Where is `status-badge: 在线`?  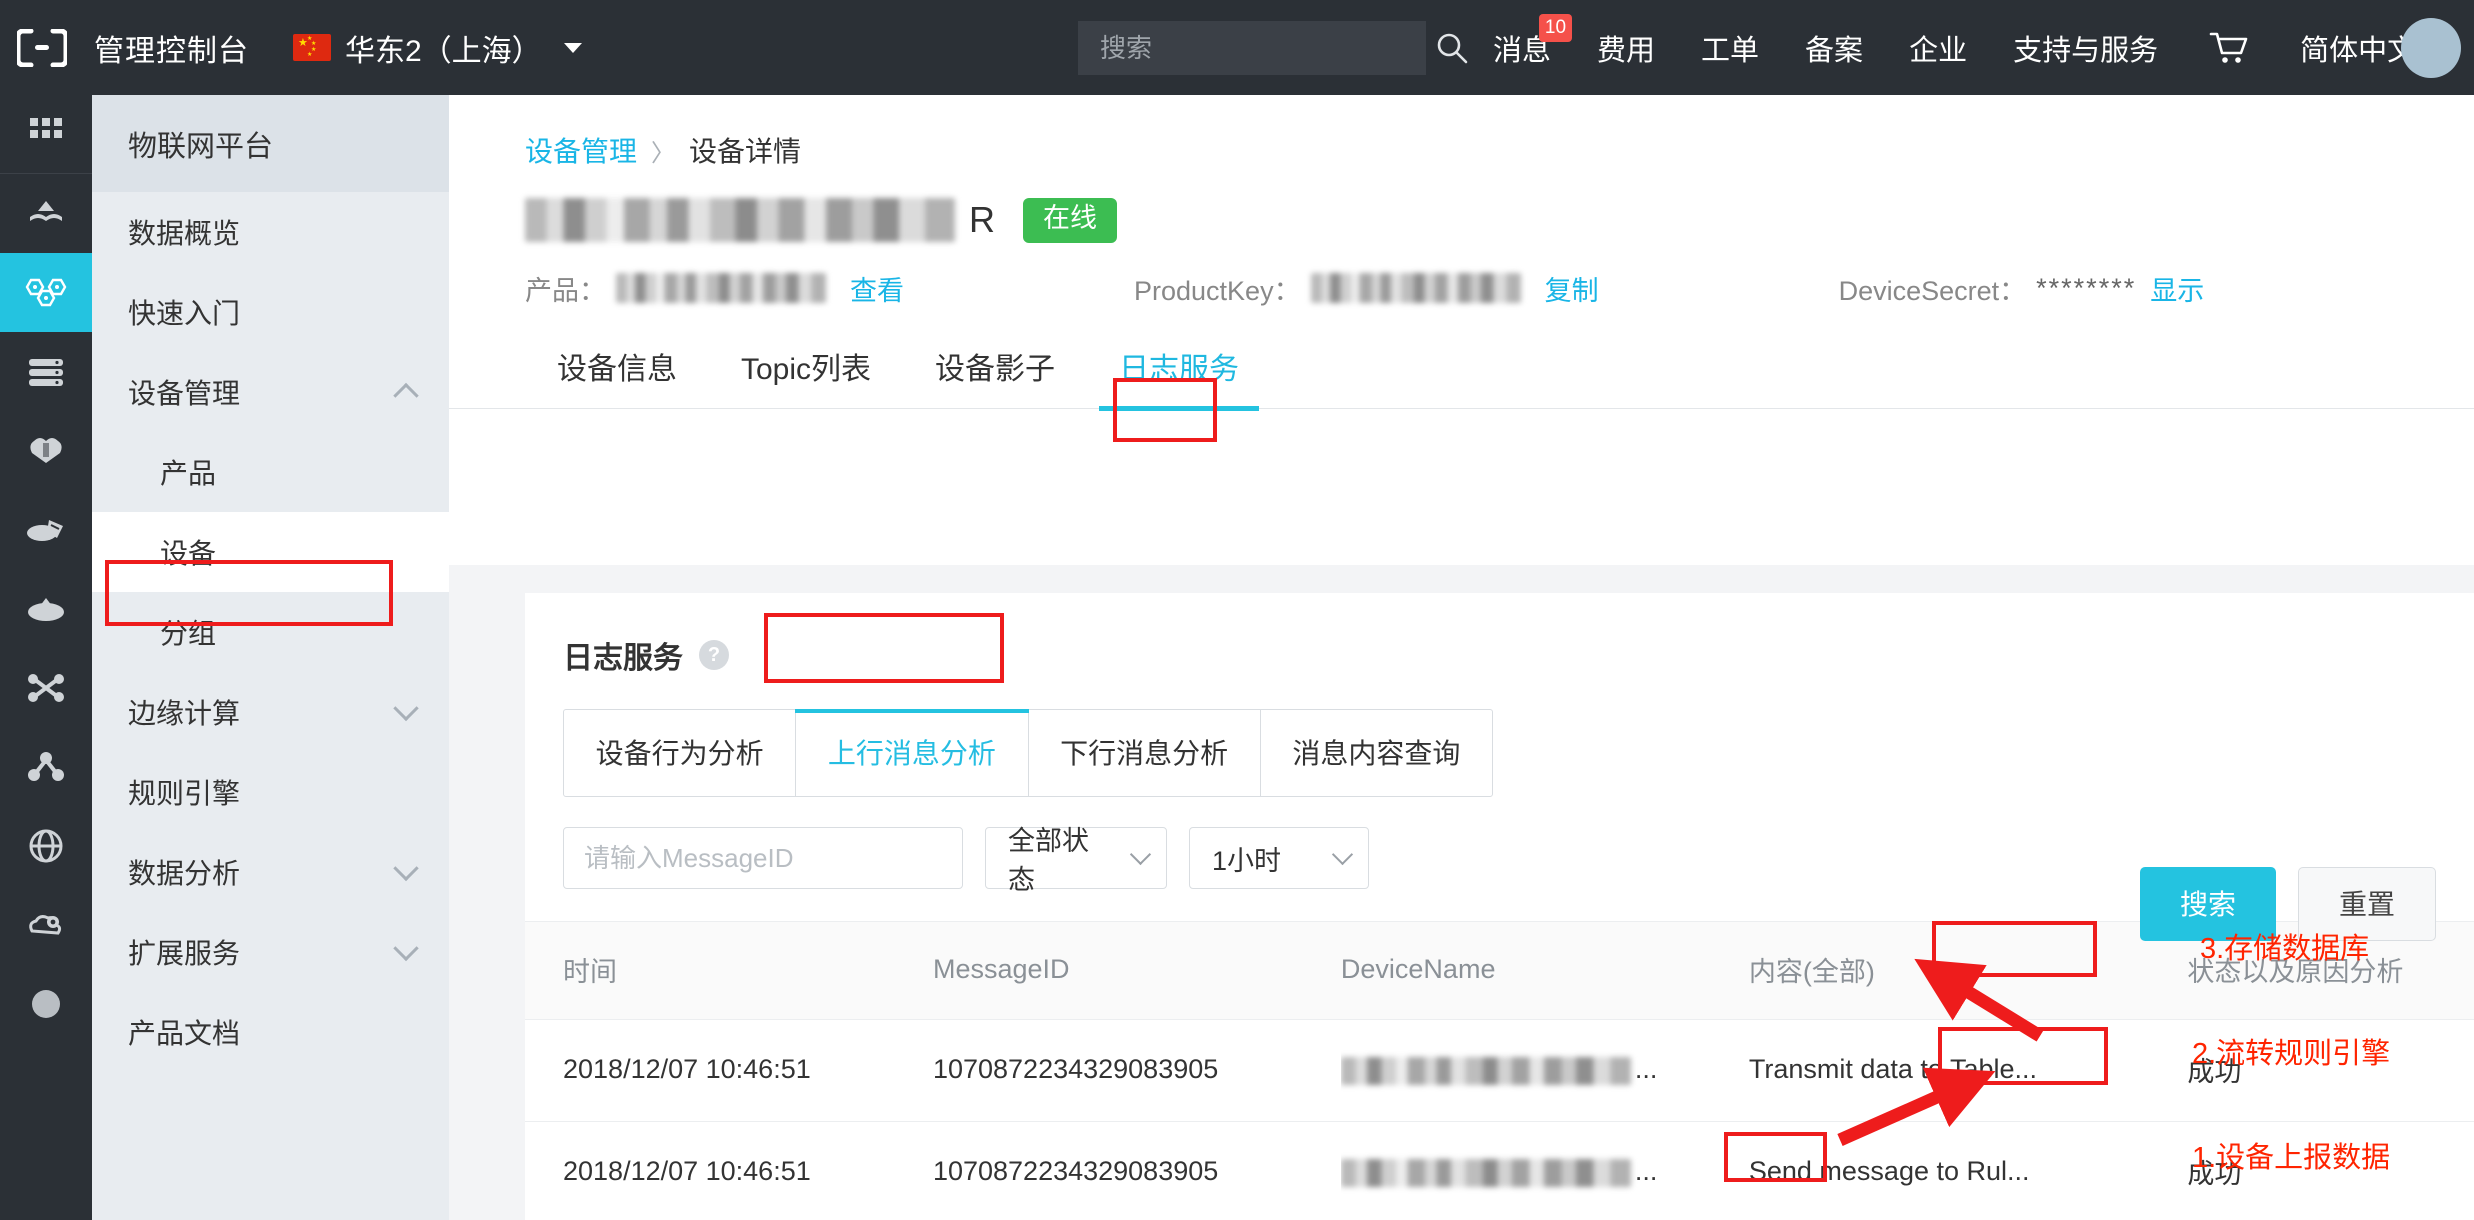 status-badge: 在线 is located at coordinates (1070, 220).